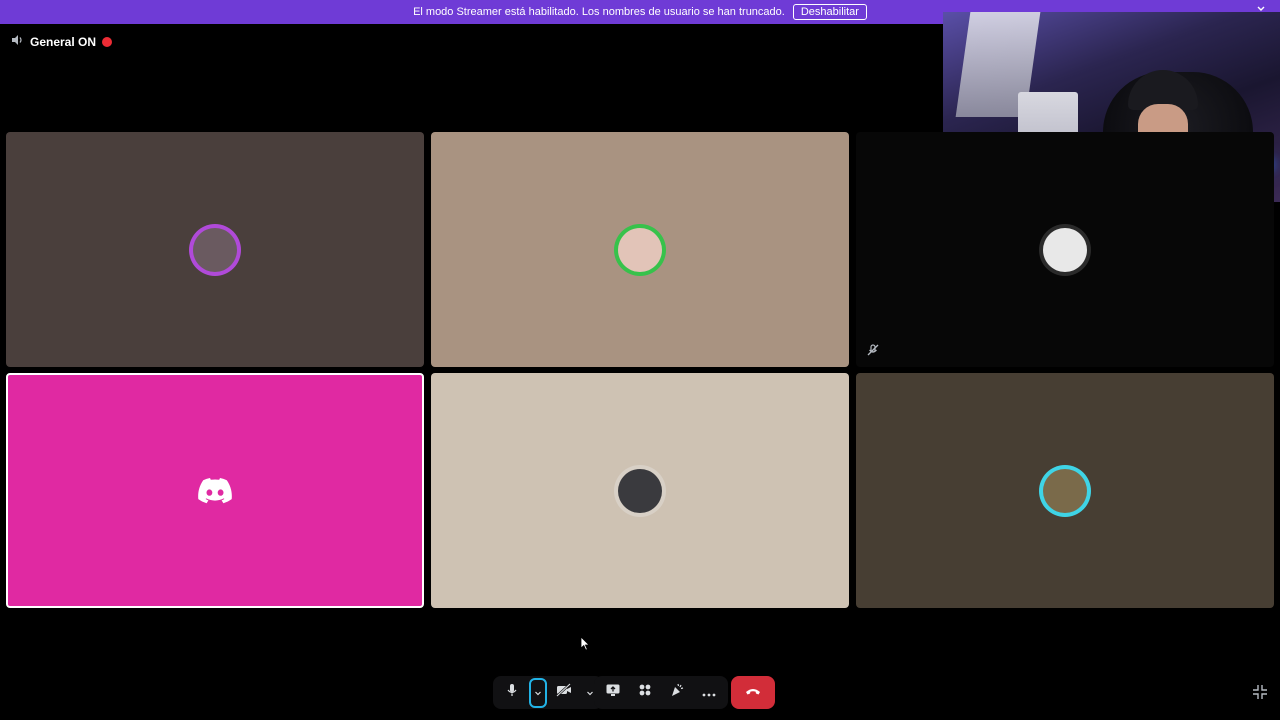 The width and height of the screenshot is (1280, 720). I want to click on screen-share-button, so click(613, 693).